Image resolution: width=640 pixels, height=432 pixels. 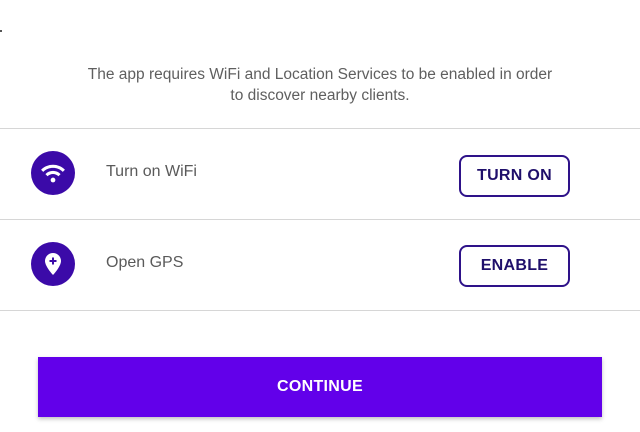 What do you see at coordinates (151, 171) in the screenshot?
I see `wifi-label: Turn on WiFi` at bounding box center [151, 171].